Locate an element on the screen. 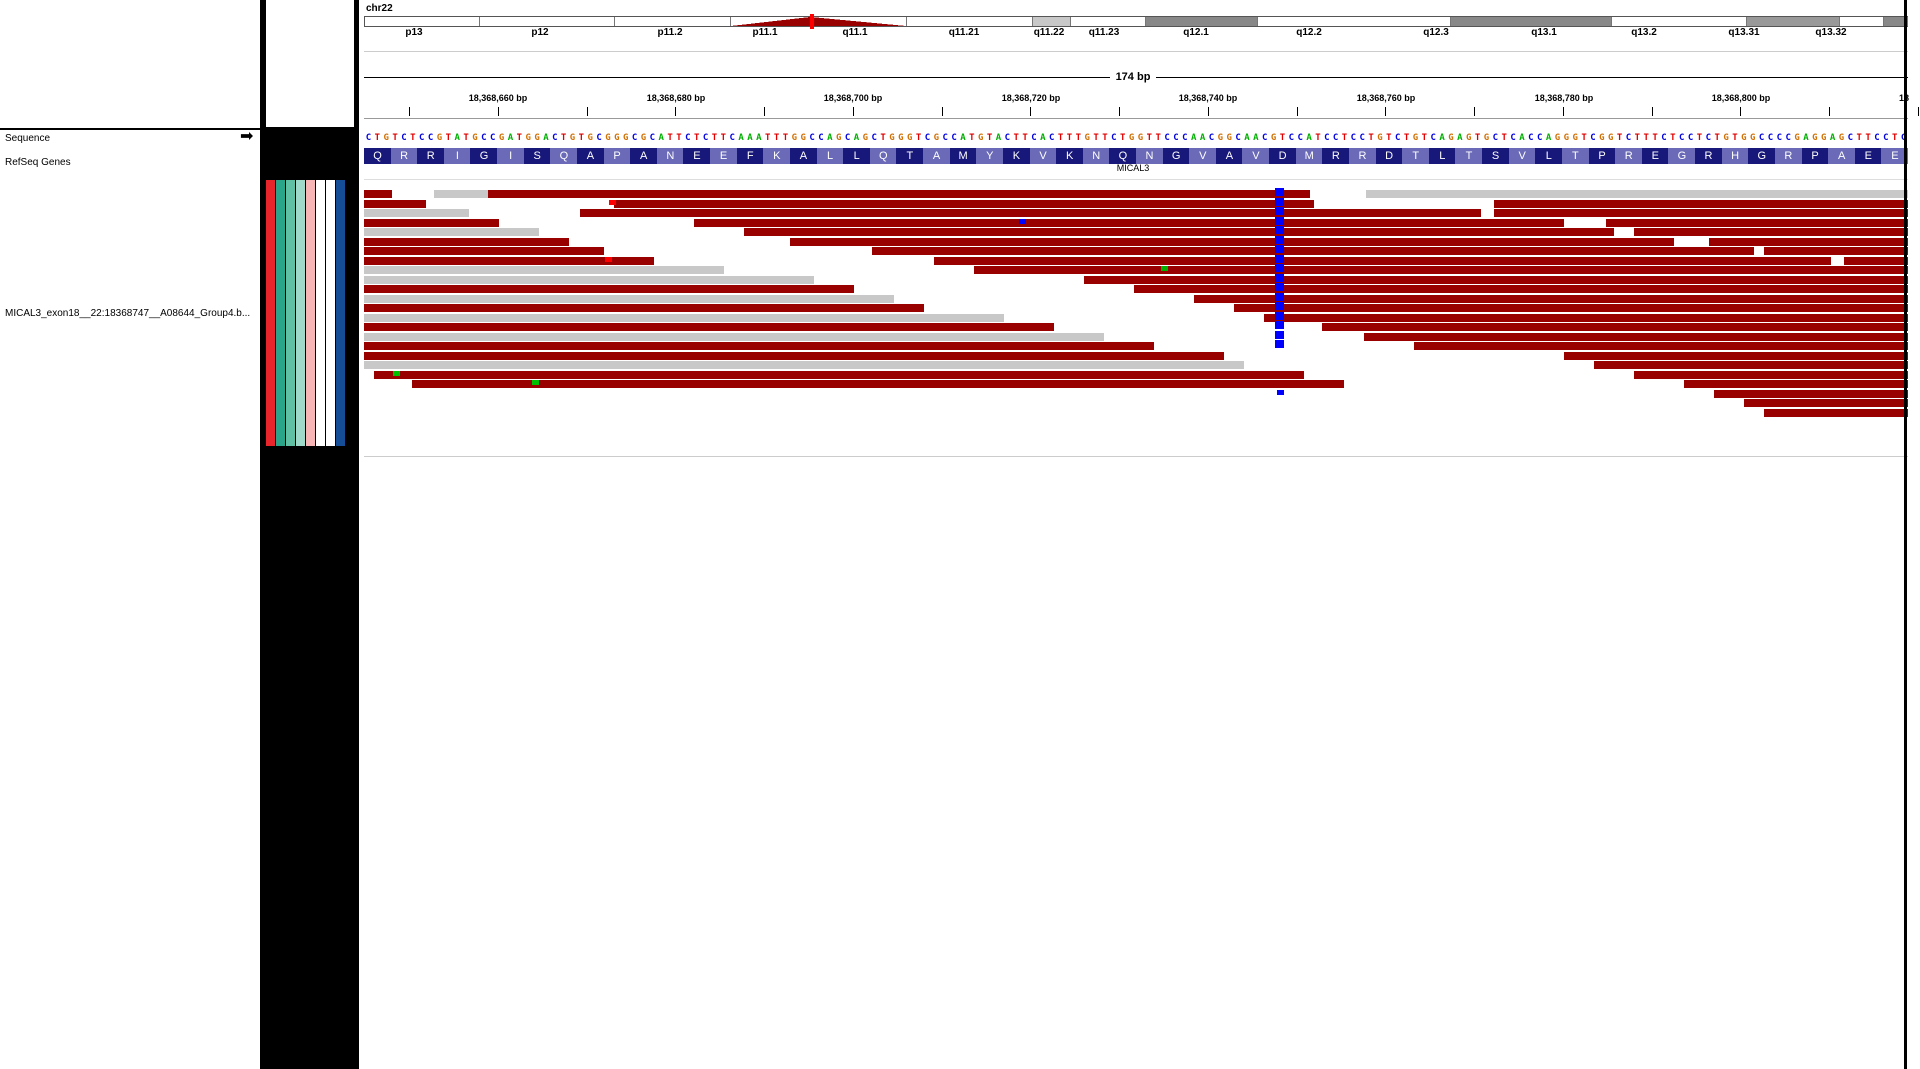  chromosome-ideogram is located at coordinates (1136, 21).